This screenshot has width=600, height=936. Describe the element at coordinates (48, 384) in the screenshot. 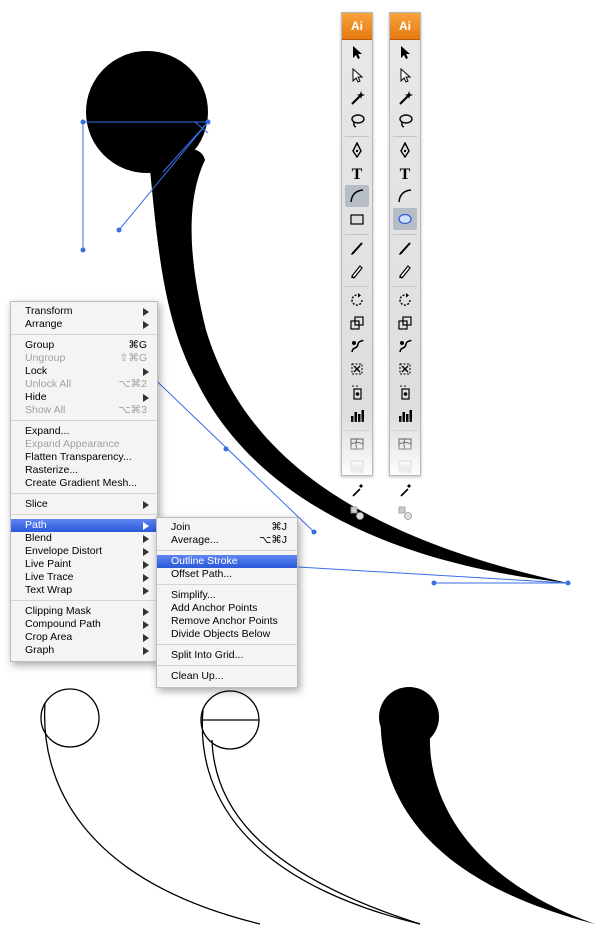

I see `menu-item-label: Unlock All` at that location.